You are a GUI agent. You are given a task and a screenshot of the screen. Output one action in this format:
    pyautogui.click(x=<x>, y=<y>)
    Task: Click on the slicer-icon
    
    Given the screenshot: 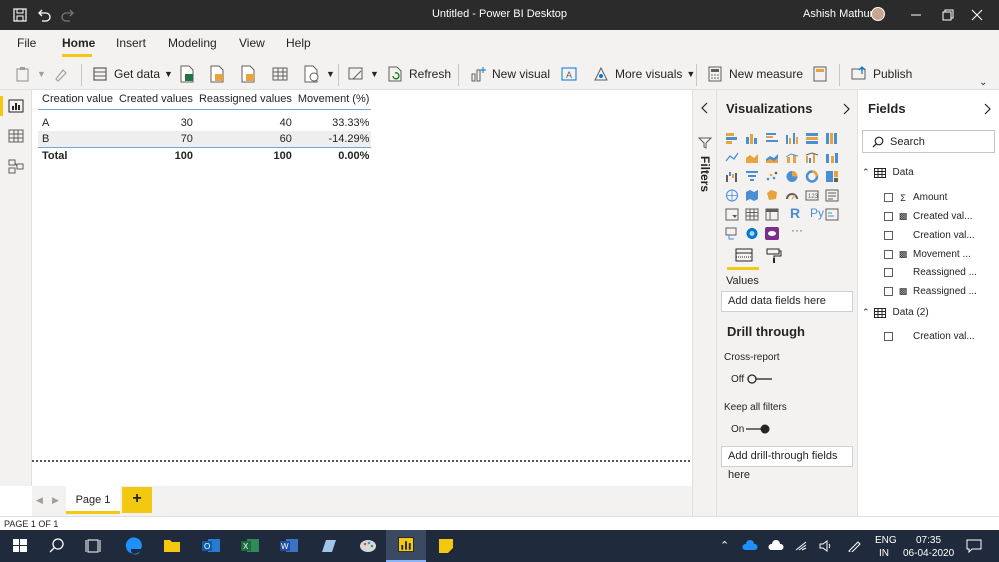 What is the action you would take?
    pyautogui.click(x=732, y=214)
    